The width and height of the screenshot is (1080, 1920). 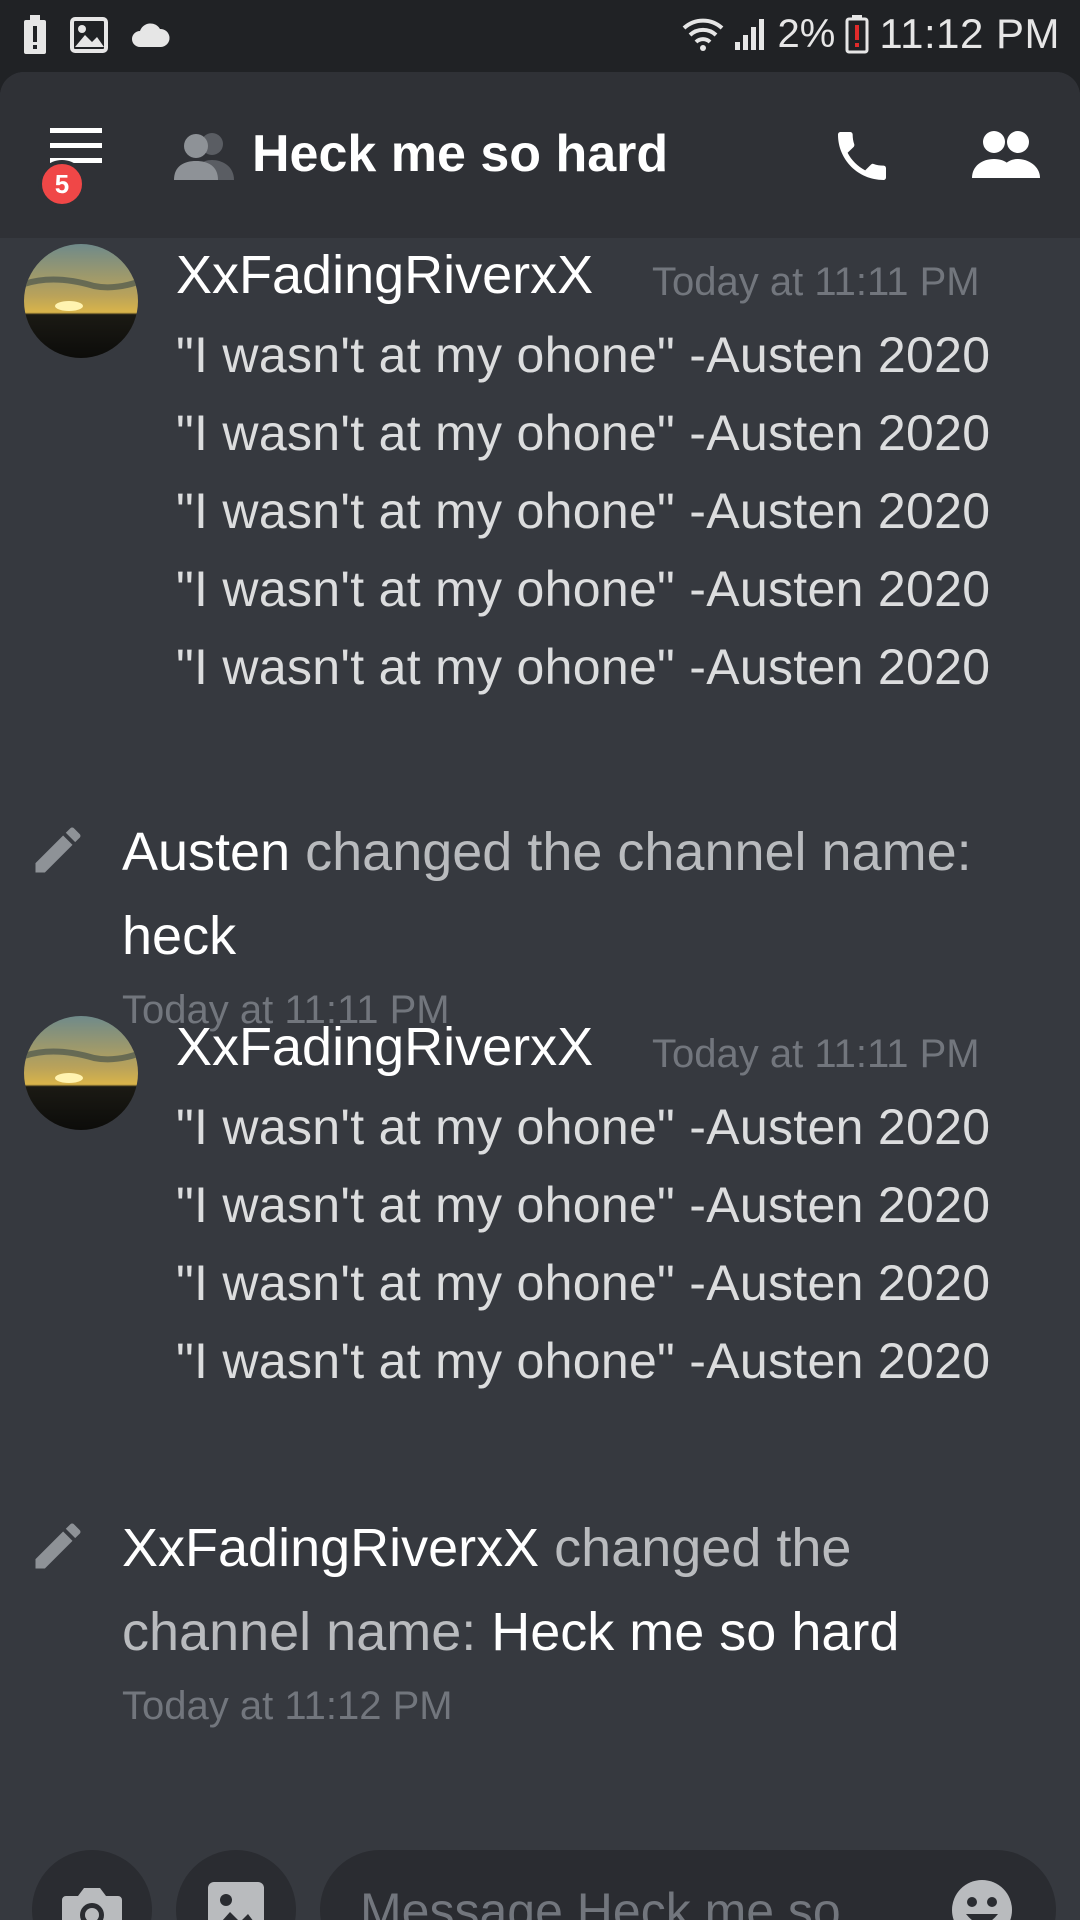 What do you see at coordinates (695, 1632) in the screenshot?
I see `system-new-name: Heck me so hard` at bounding box center [695, 1632].